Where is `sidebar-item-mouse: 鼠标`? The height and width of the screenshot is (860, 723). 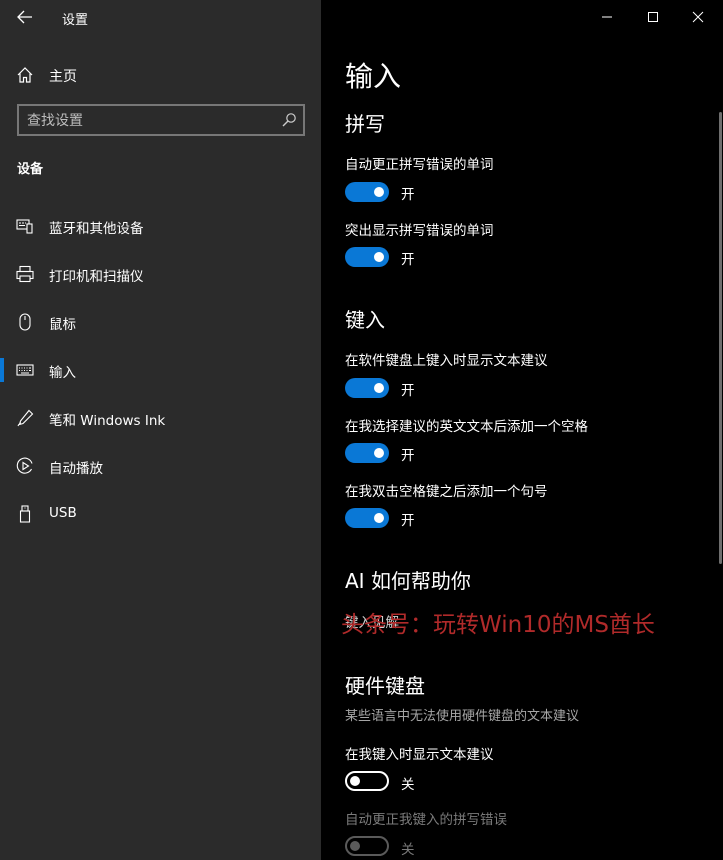
sidebar-item-mouse: 鼠标 is located at coordinates (160, 322).